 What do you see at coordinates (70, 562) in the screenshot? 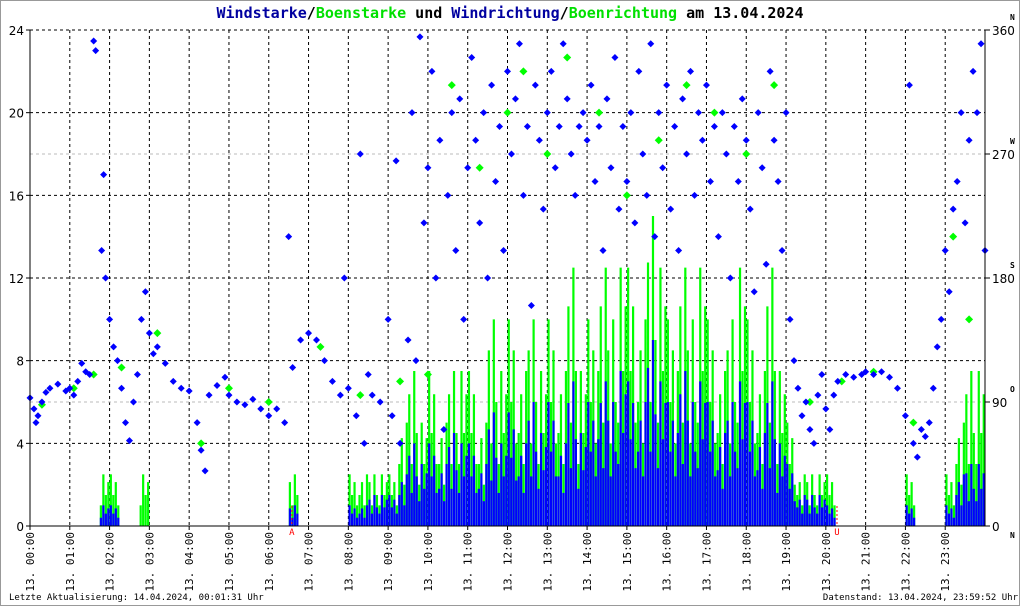
I see `x-tick-label: 13. 01:00` at bounding box center [70, 562].